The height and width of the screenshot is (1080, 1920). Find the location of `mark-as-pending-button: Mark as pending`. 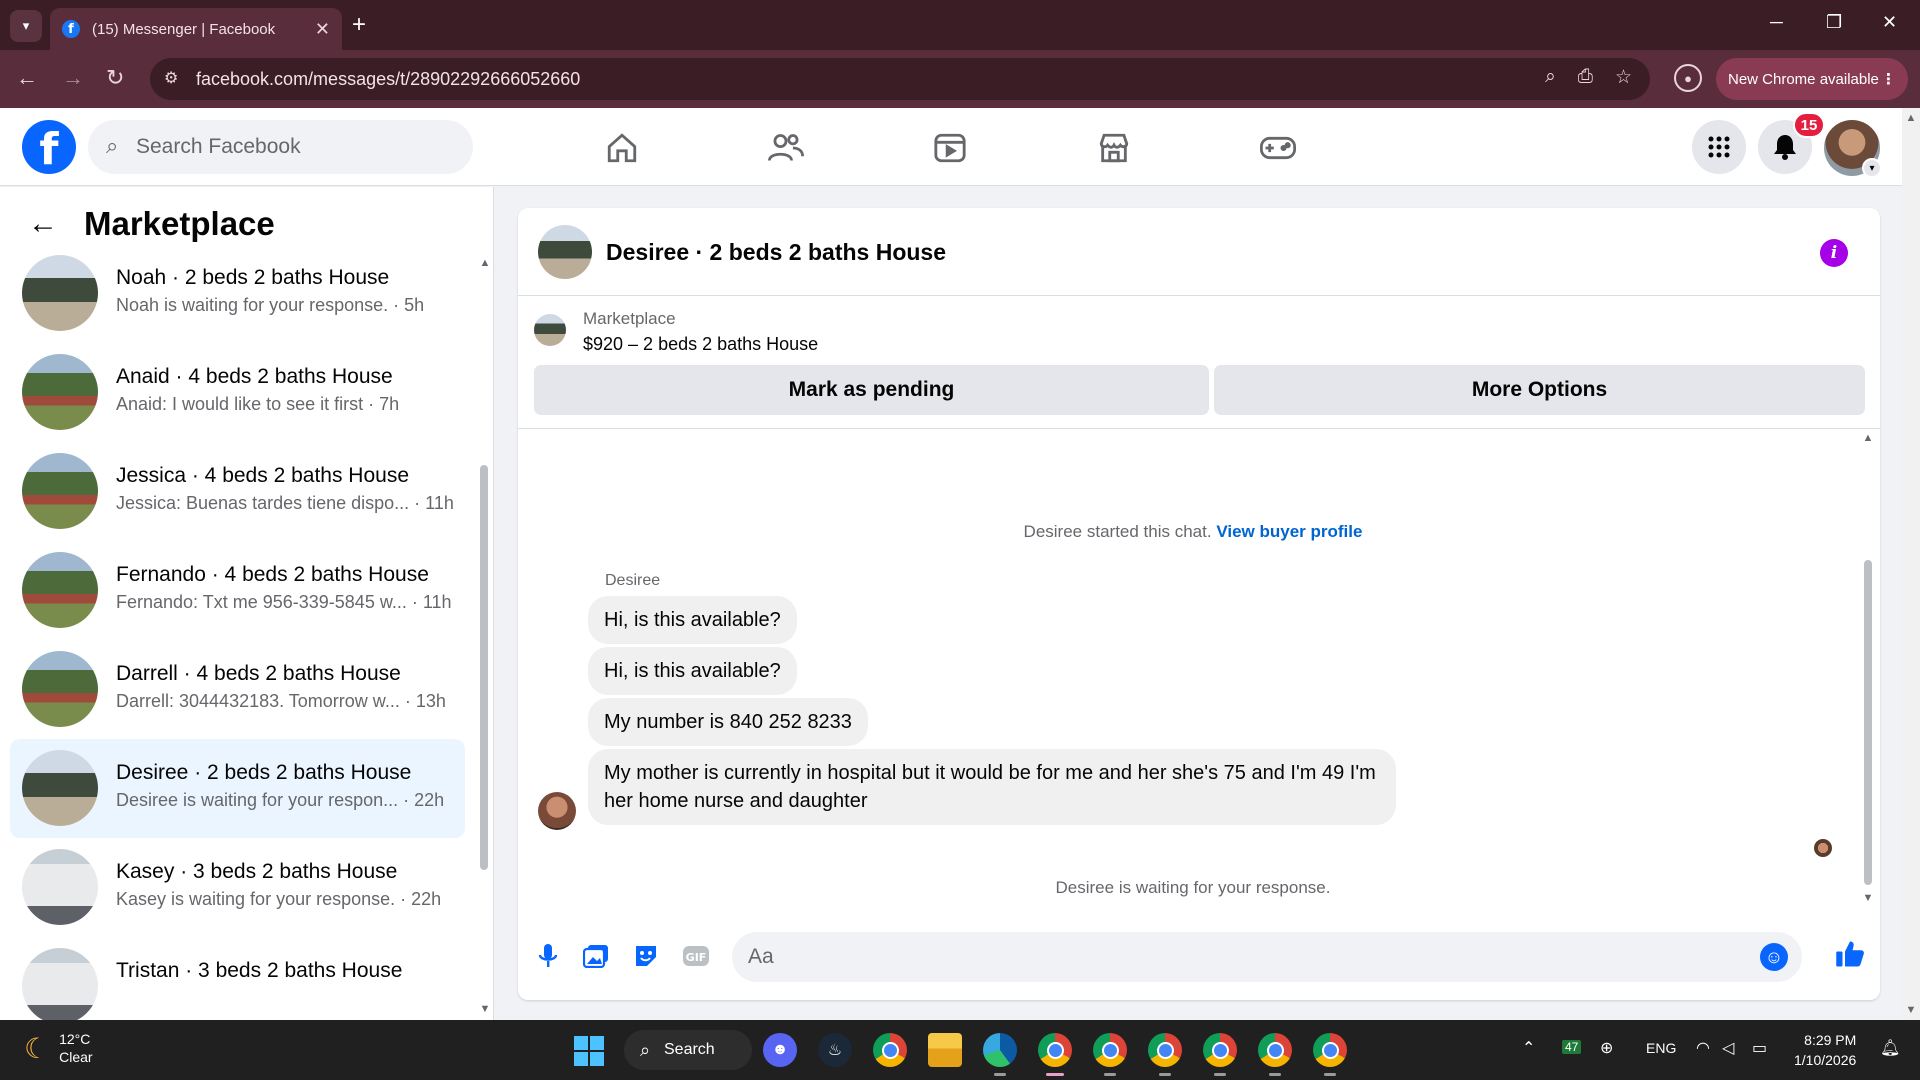

mark-as-pending-button: Mark as pending is located at coordinates (871, 390).